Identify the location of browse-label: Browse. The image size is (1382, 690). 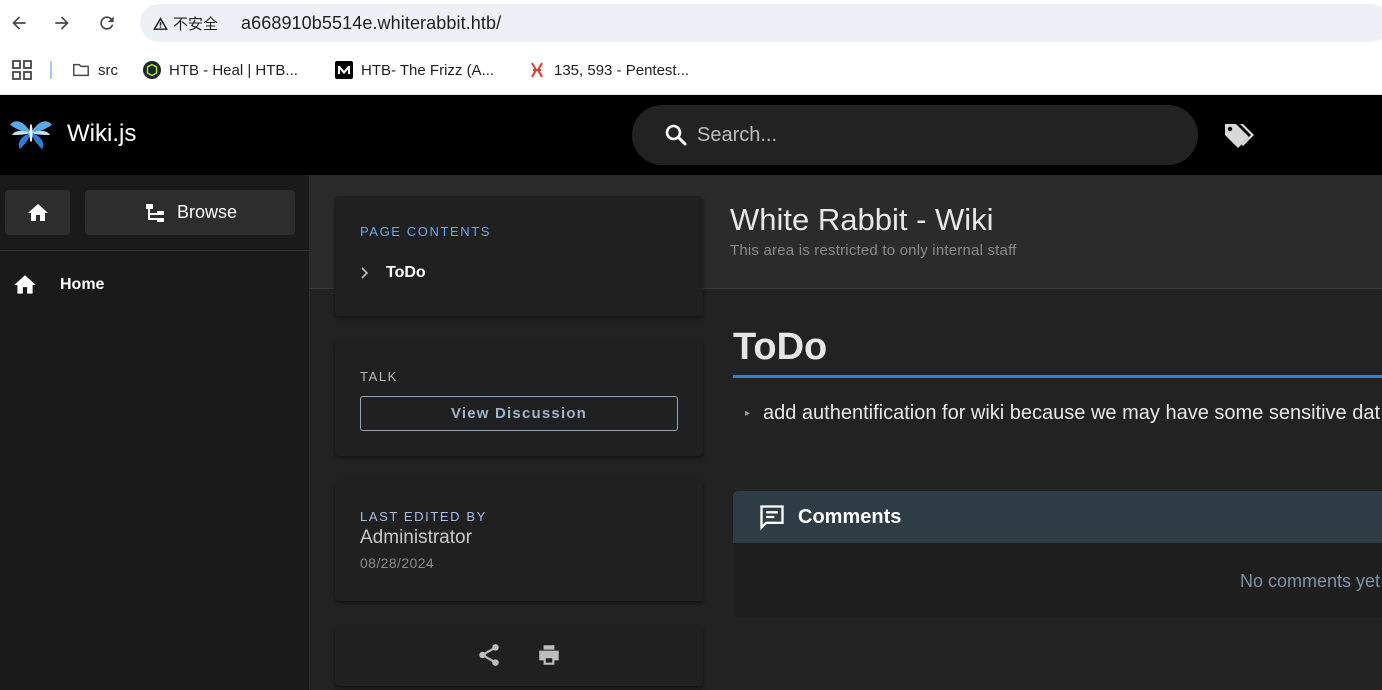
(207, 212).